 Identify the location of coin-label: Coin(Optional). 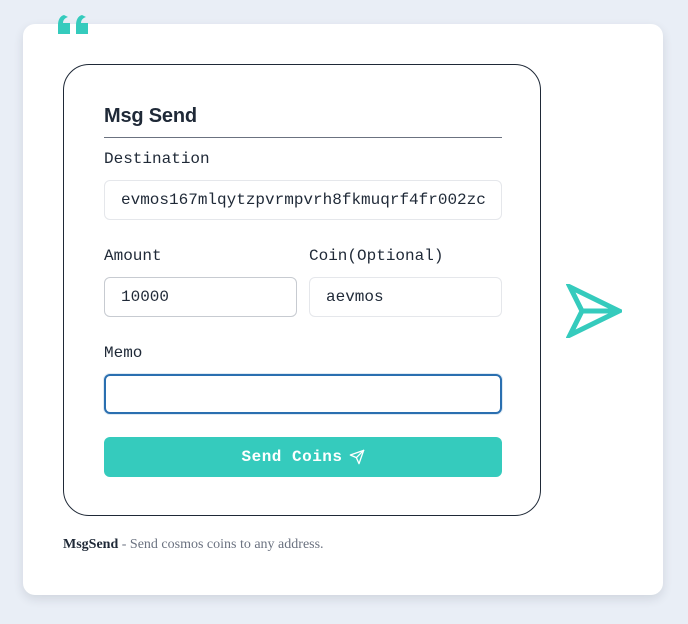
(376, 256).